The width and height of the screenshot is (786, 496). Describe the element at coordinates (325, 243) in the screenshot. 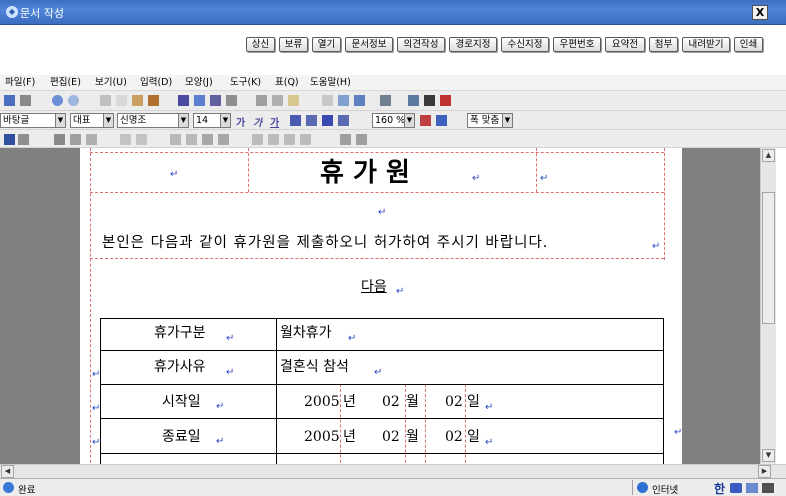

I see `intro-sentence: 본인은 다음과 같이 휴가원을 제출하오니 허가하여 주시기 바랍니다.` at that location.